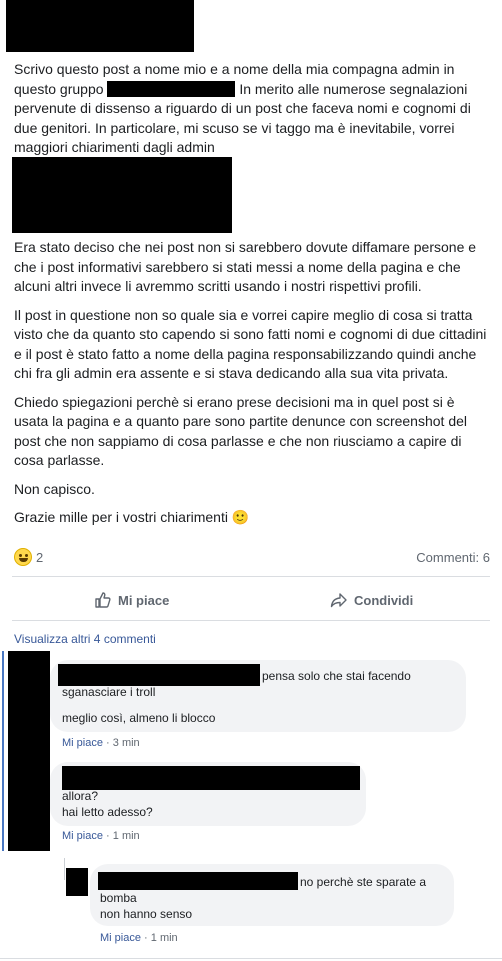  I want to click on like-label: Mi piace, so click(144, 600).